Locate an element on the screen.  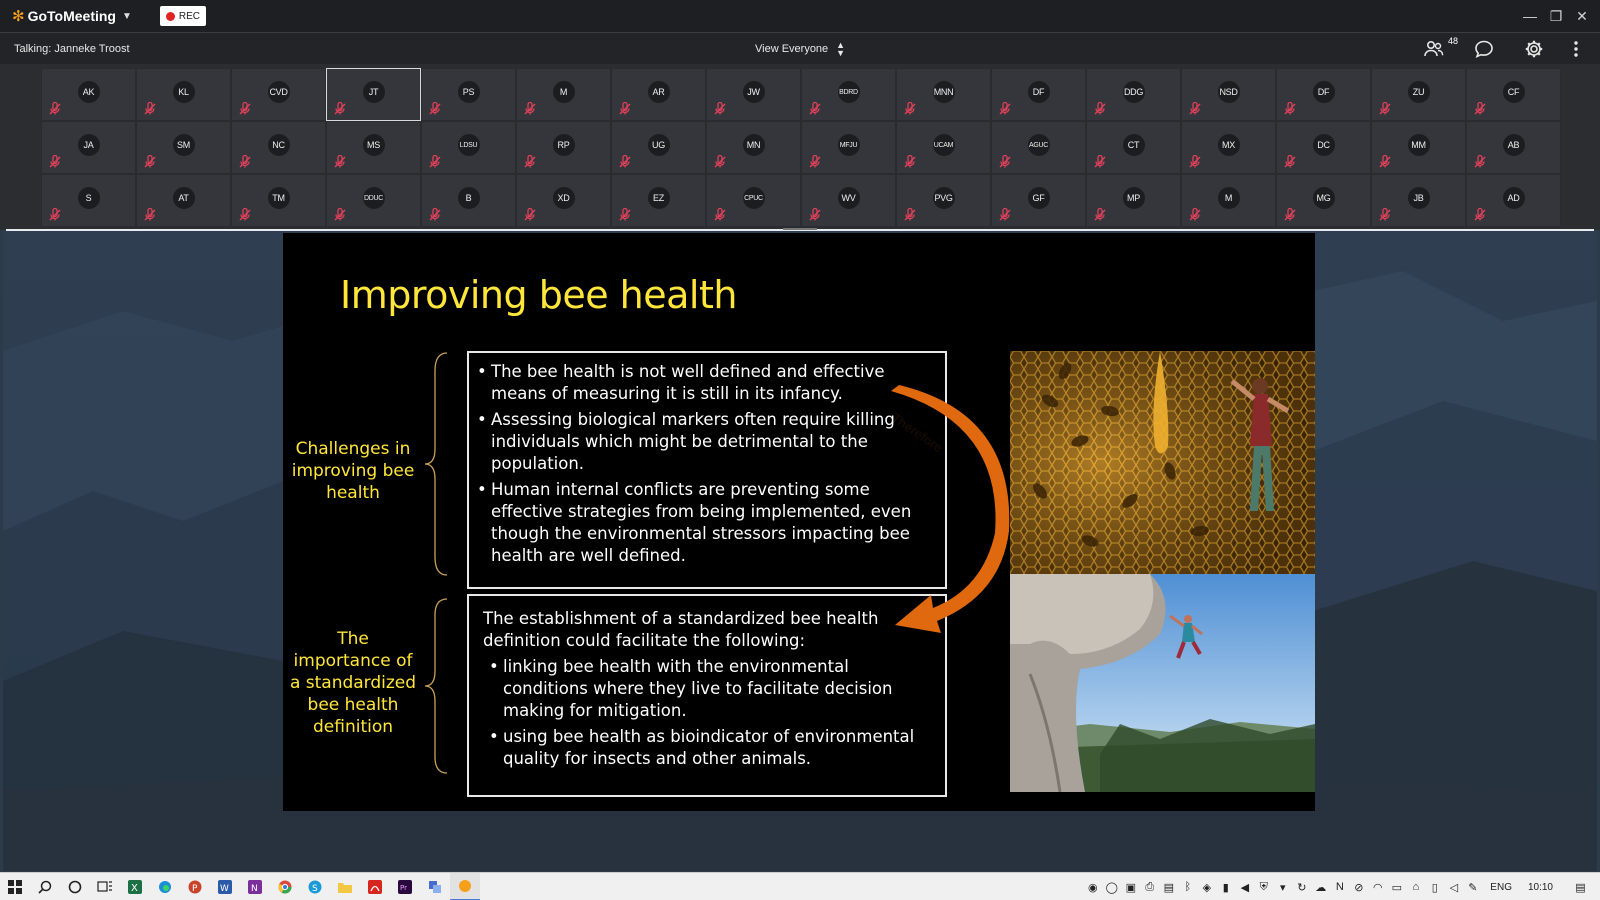
attendee-tile: ZU is located at coordinates (1418, 94).